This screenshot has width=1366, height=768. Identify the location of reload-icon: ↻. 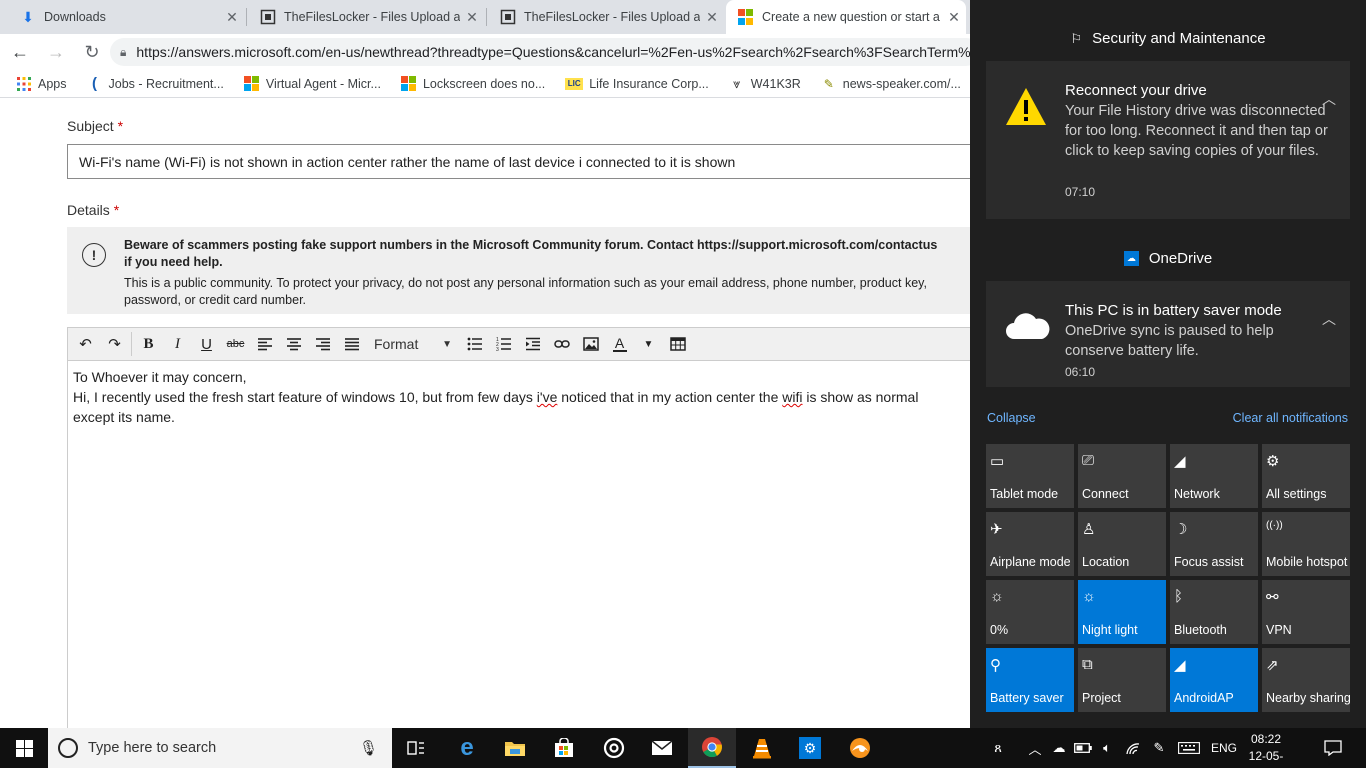
(92, 52).